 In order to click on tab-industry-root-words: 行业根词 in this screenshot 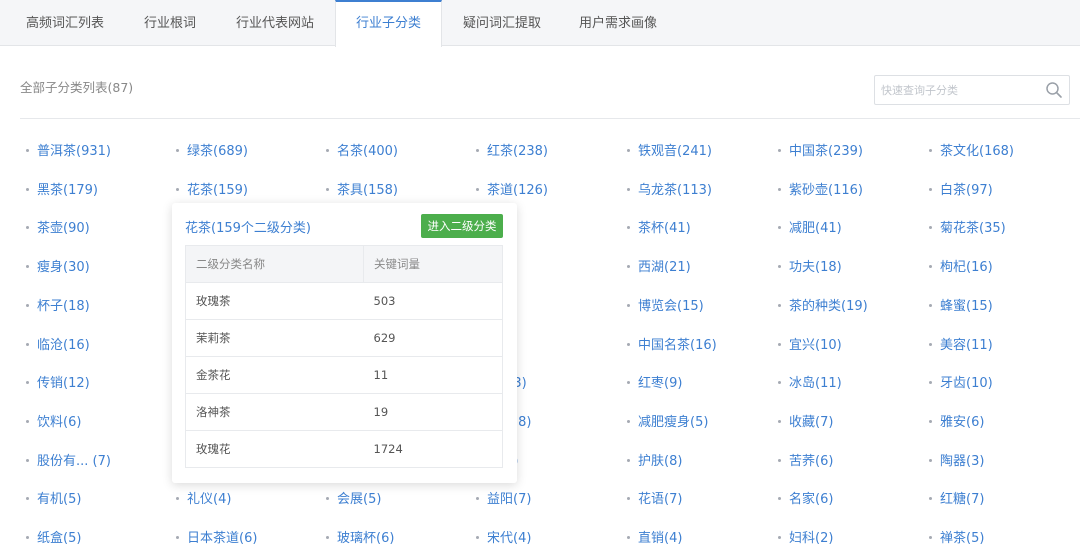, I will do `click(170, 23)`.